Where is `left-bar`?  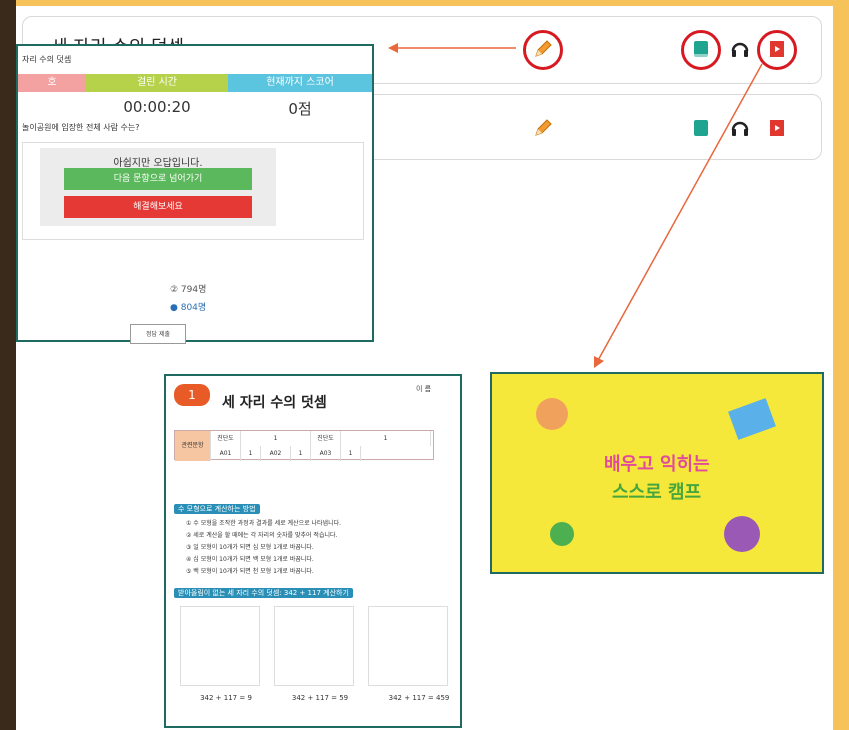
left-bar is located at coordinates (8, 365).